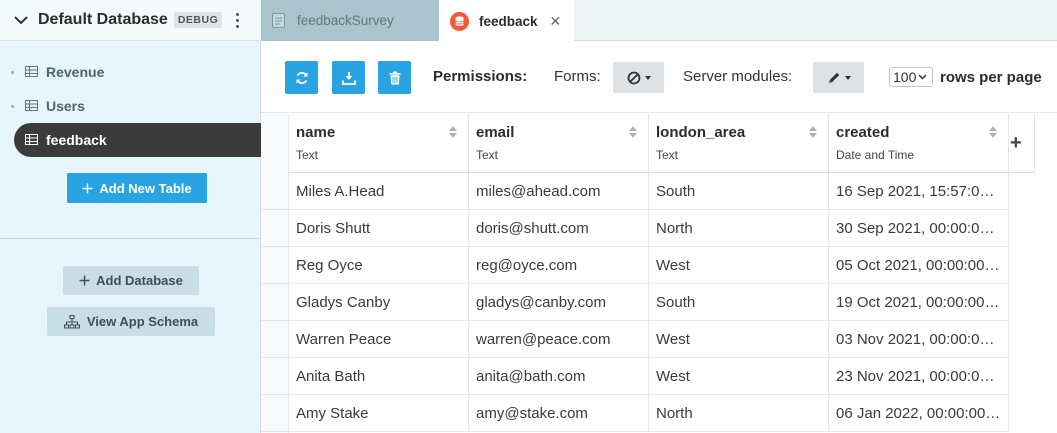  Describe the element at coordinates (379, 143) in the screenshot. I see `column-header-name: name Text` at that location.